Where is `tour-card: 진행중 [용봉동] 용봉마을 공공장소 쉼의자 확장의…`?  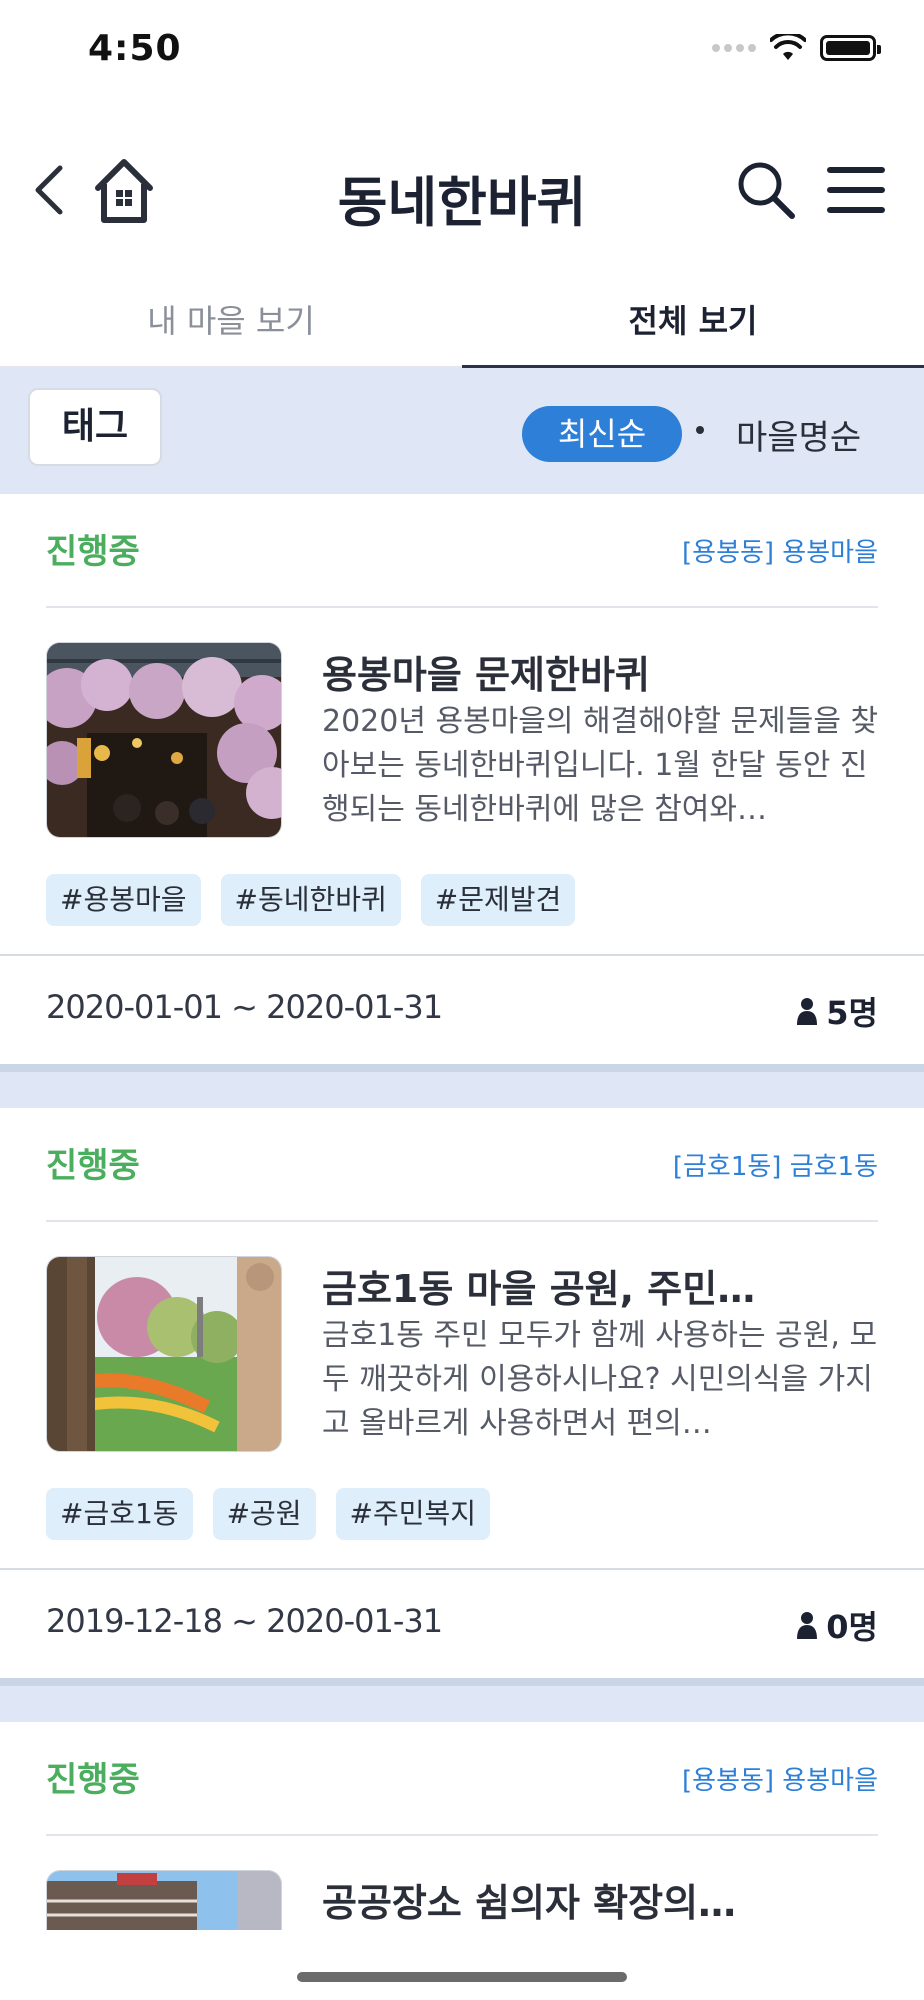 tour-card: 진행중 [용봉동] 용봉마을 공공장소 쉼의자 확장의… is located at coordinates (462, 1861).